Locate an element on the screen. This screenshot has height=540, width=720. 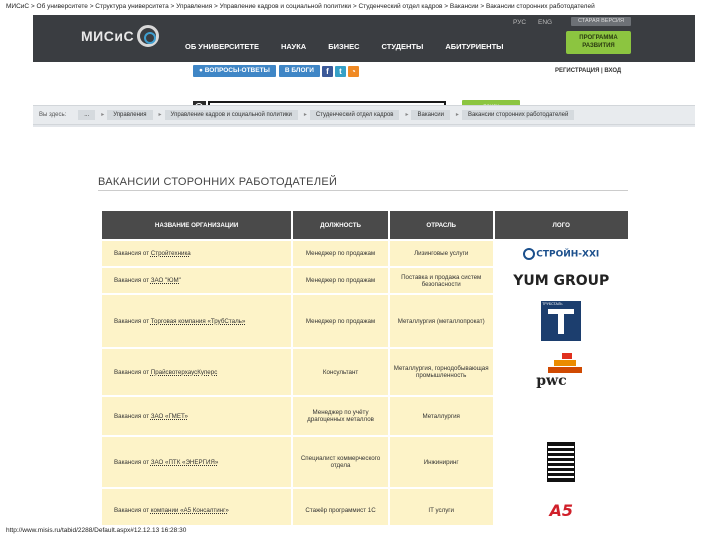
organization-link: Стройтехника is located at coordinates (171, 253).